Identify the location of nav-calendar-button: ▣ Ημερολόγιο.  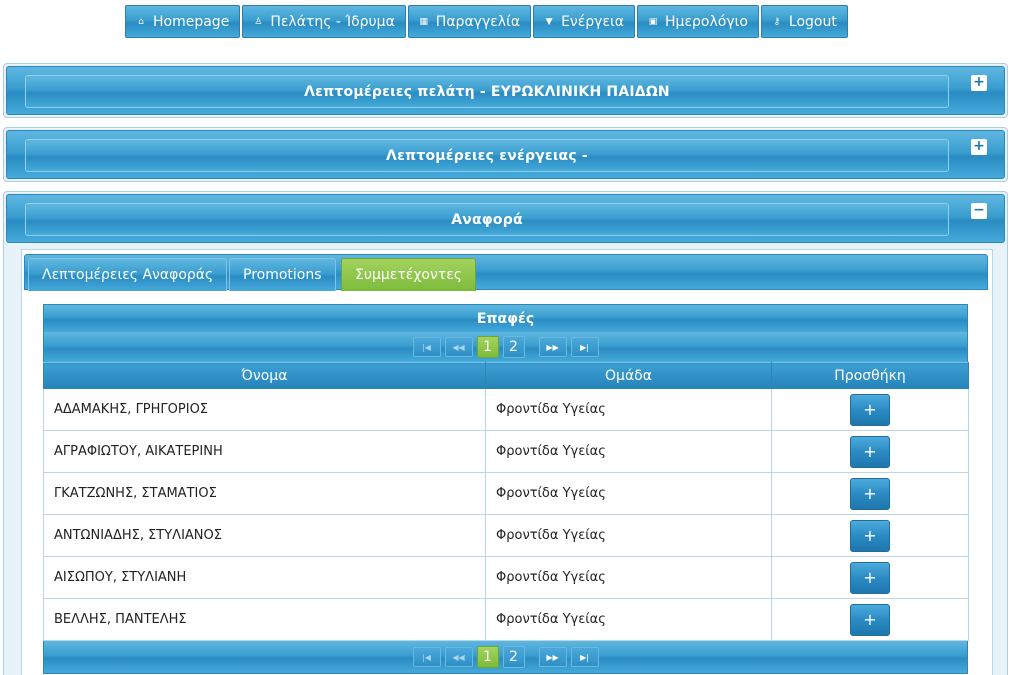
(698, 21).